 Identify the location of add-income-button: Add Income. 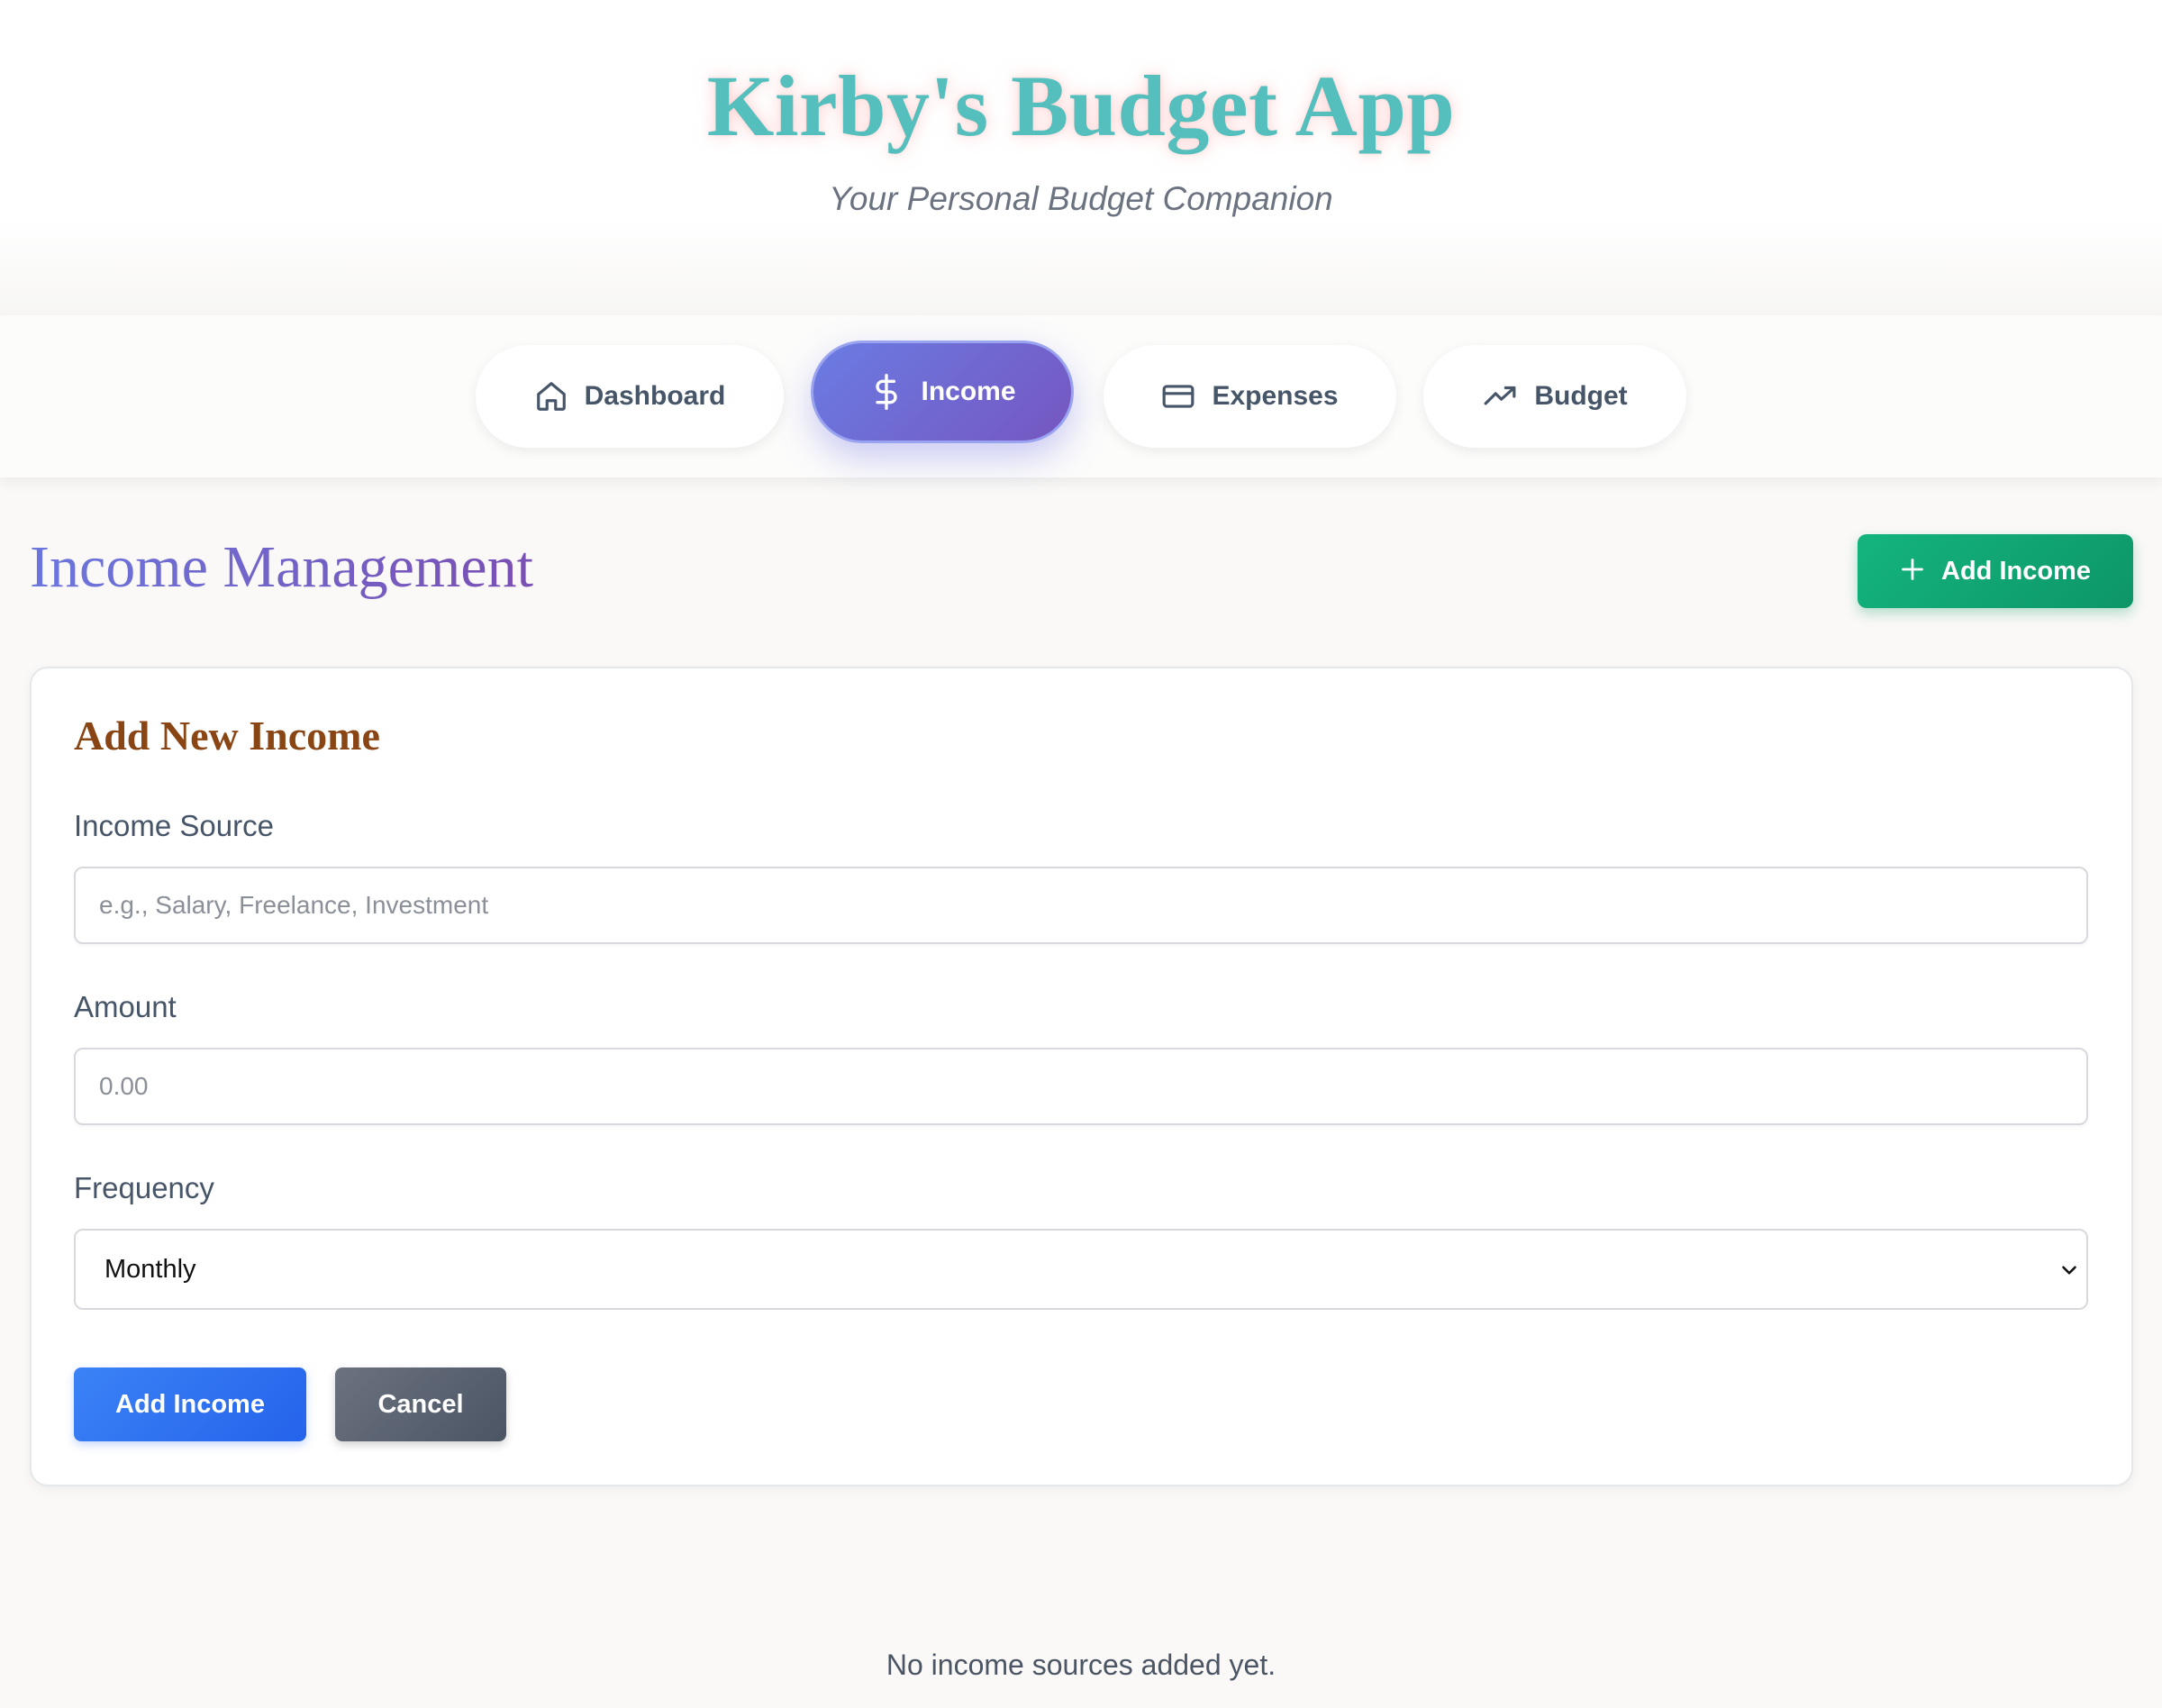
(1995, 571).